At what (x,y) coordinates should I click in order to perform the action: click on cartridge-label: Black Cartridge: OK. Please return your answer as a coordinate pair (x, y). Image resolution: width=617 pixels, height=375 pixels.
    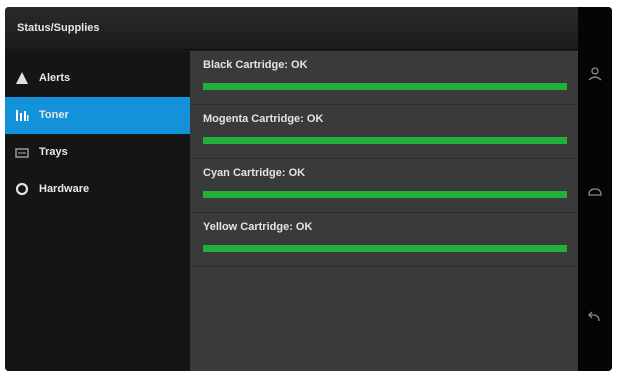
    Looking at the image, I should click on (255, 65).